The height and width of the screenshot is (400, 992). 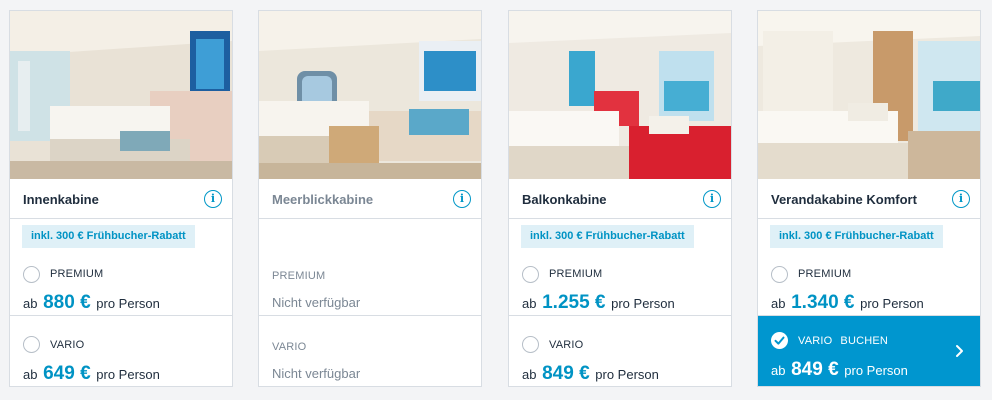 What do you see at coordinates (370, 351) in the screenshot?
I see `vario-option: VARIO Nicht verfügbar` at bounding box center [370, 351].